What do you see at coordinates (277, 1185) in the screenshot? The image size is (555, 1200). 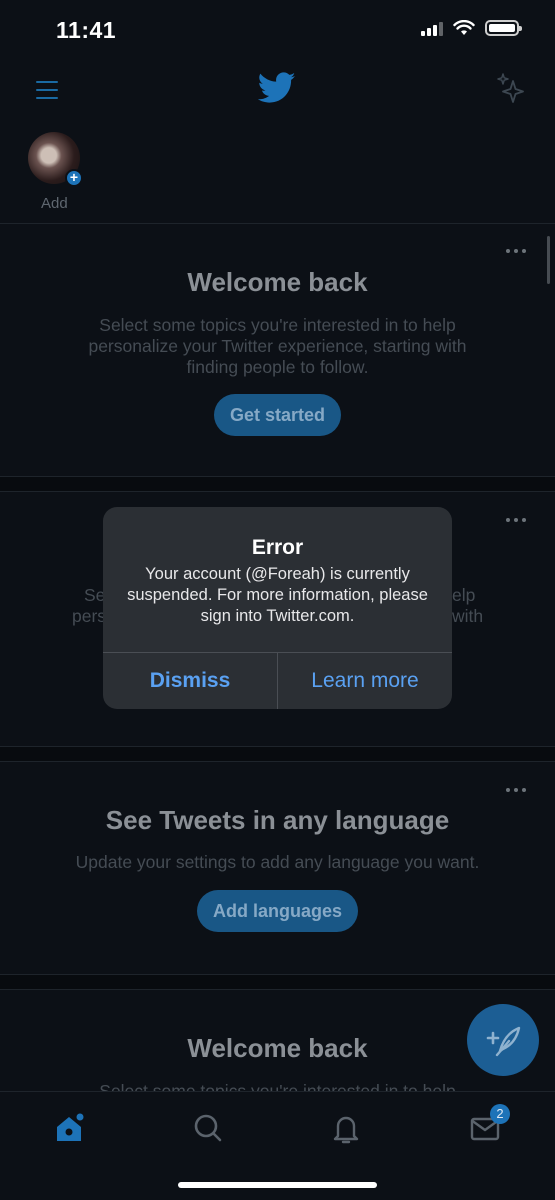 I see `home-indicator` at bounding box center [277, 1185].